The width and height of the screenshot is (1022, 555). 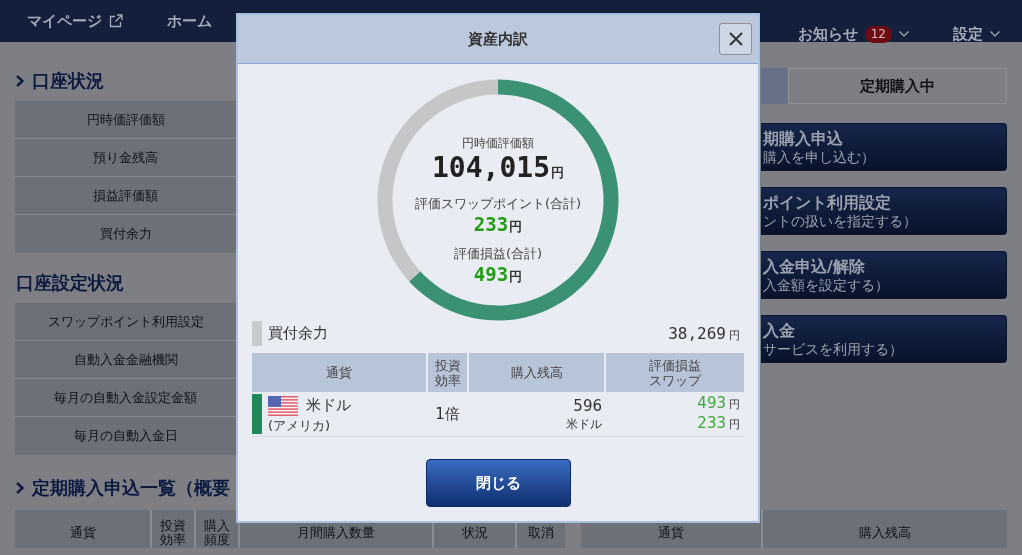 What do you see at coordinates (498, 483) in the screenshot?
I see `close-dialog-button: 閉じる` at bounding box center [498, 483].